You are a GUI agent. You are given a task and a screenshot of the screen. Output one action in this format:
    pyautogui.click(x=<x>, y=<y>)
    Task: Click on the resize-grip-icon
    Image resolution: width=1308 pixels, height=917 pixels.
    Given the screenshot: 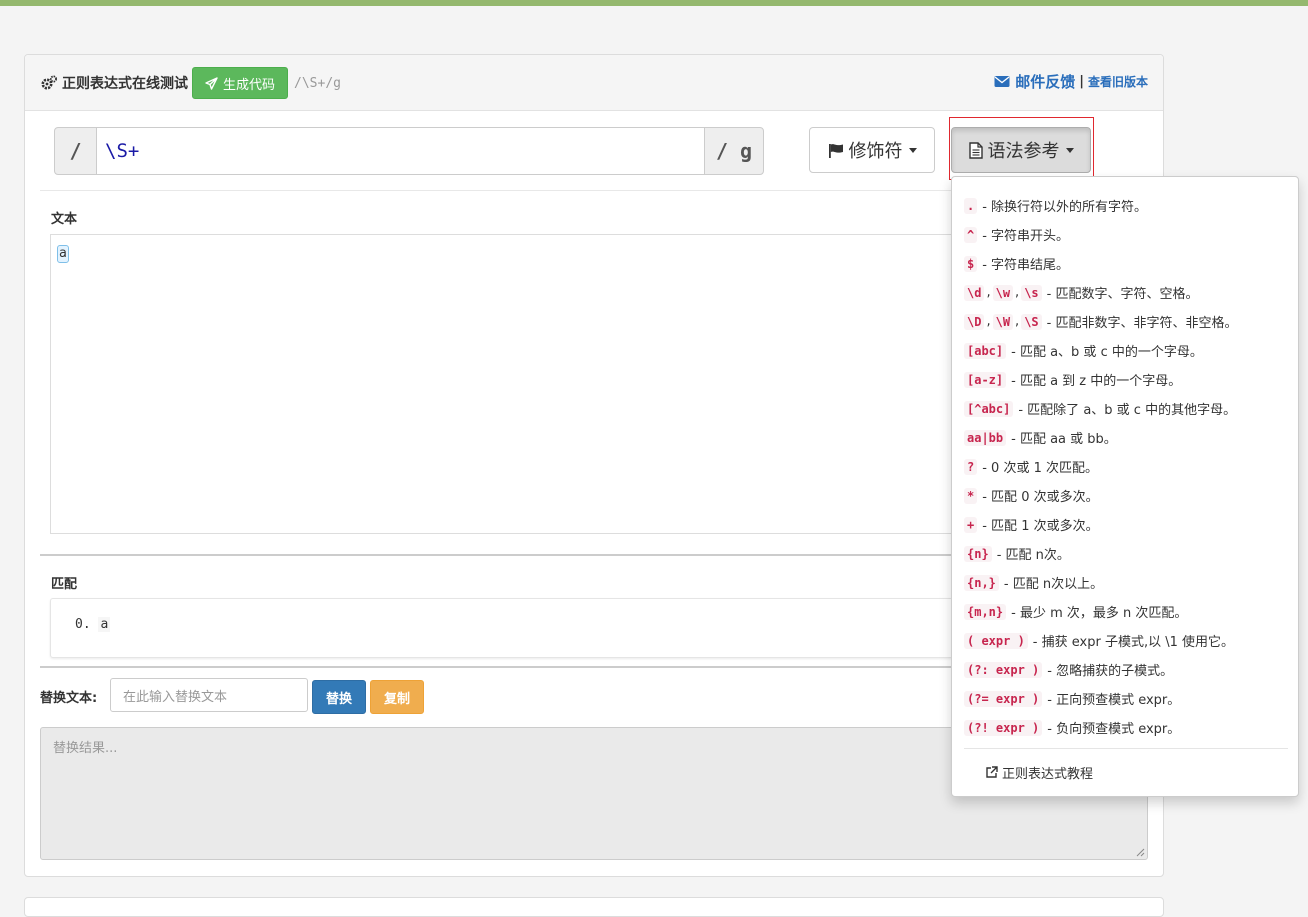 What is the action you would take?
    pyautogui.click(x=1140, y=852)
    